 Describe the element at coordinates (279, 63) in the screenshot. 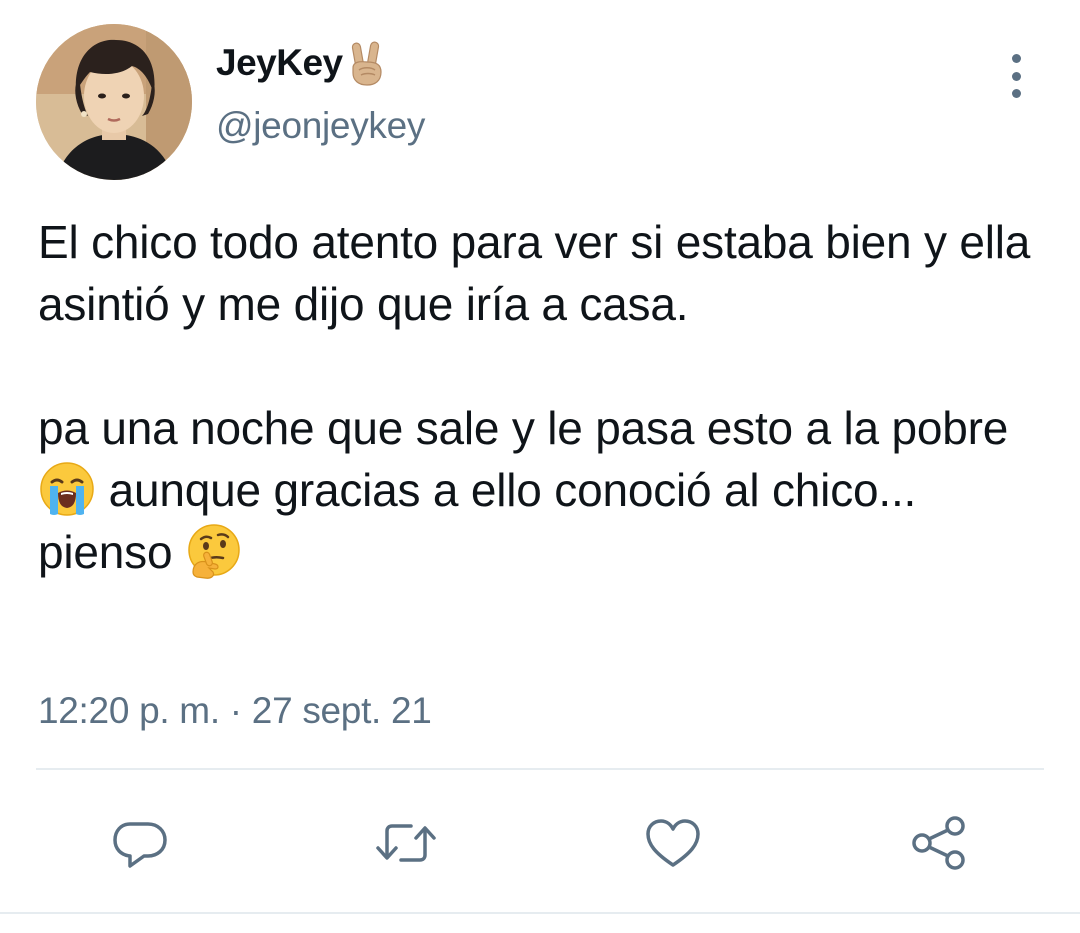

I see `display-name: JeyKey` at that location.